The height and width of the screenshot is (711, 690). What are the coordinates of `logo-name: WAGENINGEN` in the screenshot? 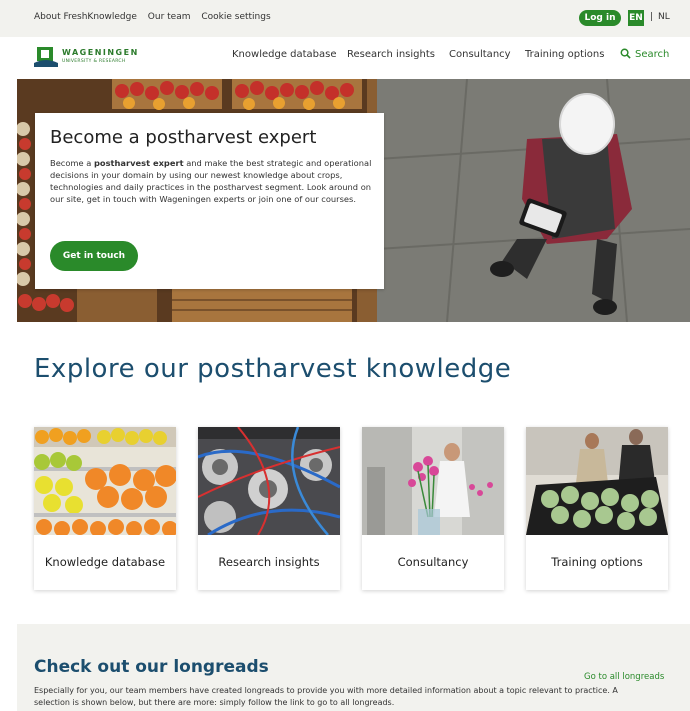 It's located at (100, 52).